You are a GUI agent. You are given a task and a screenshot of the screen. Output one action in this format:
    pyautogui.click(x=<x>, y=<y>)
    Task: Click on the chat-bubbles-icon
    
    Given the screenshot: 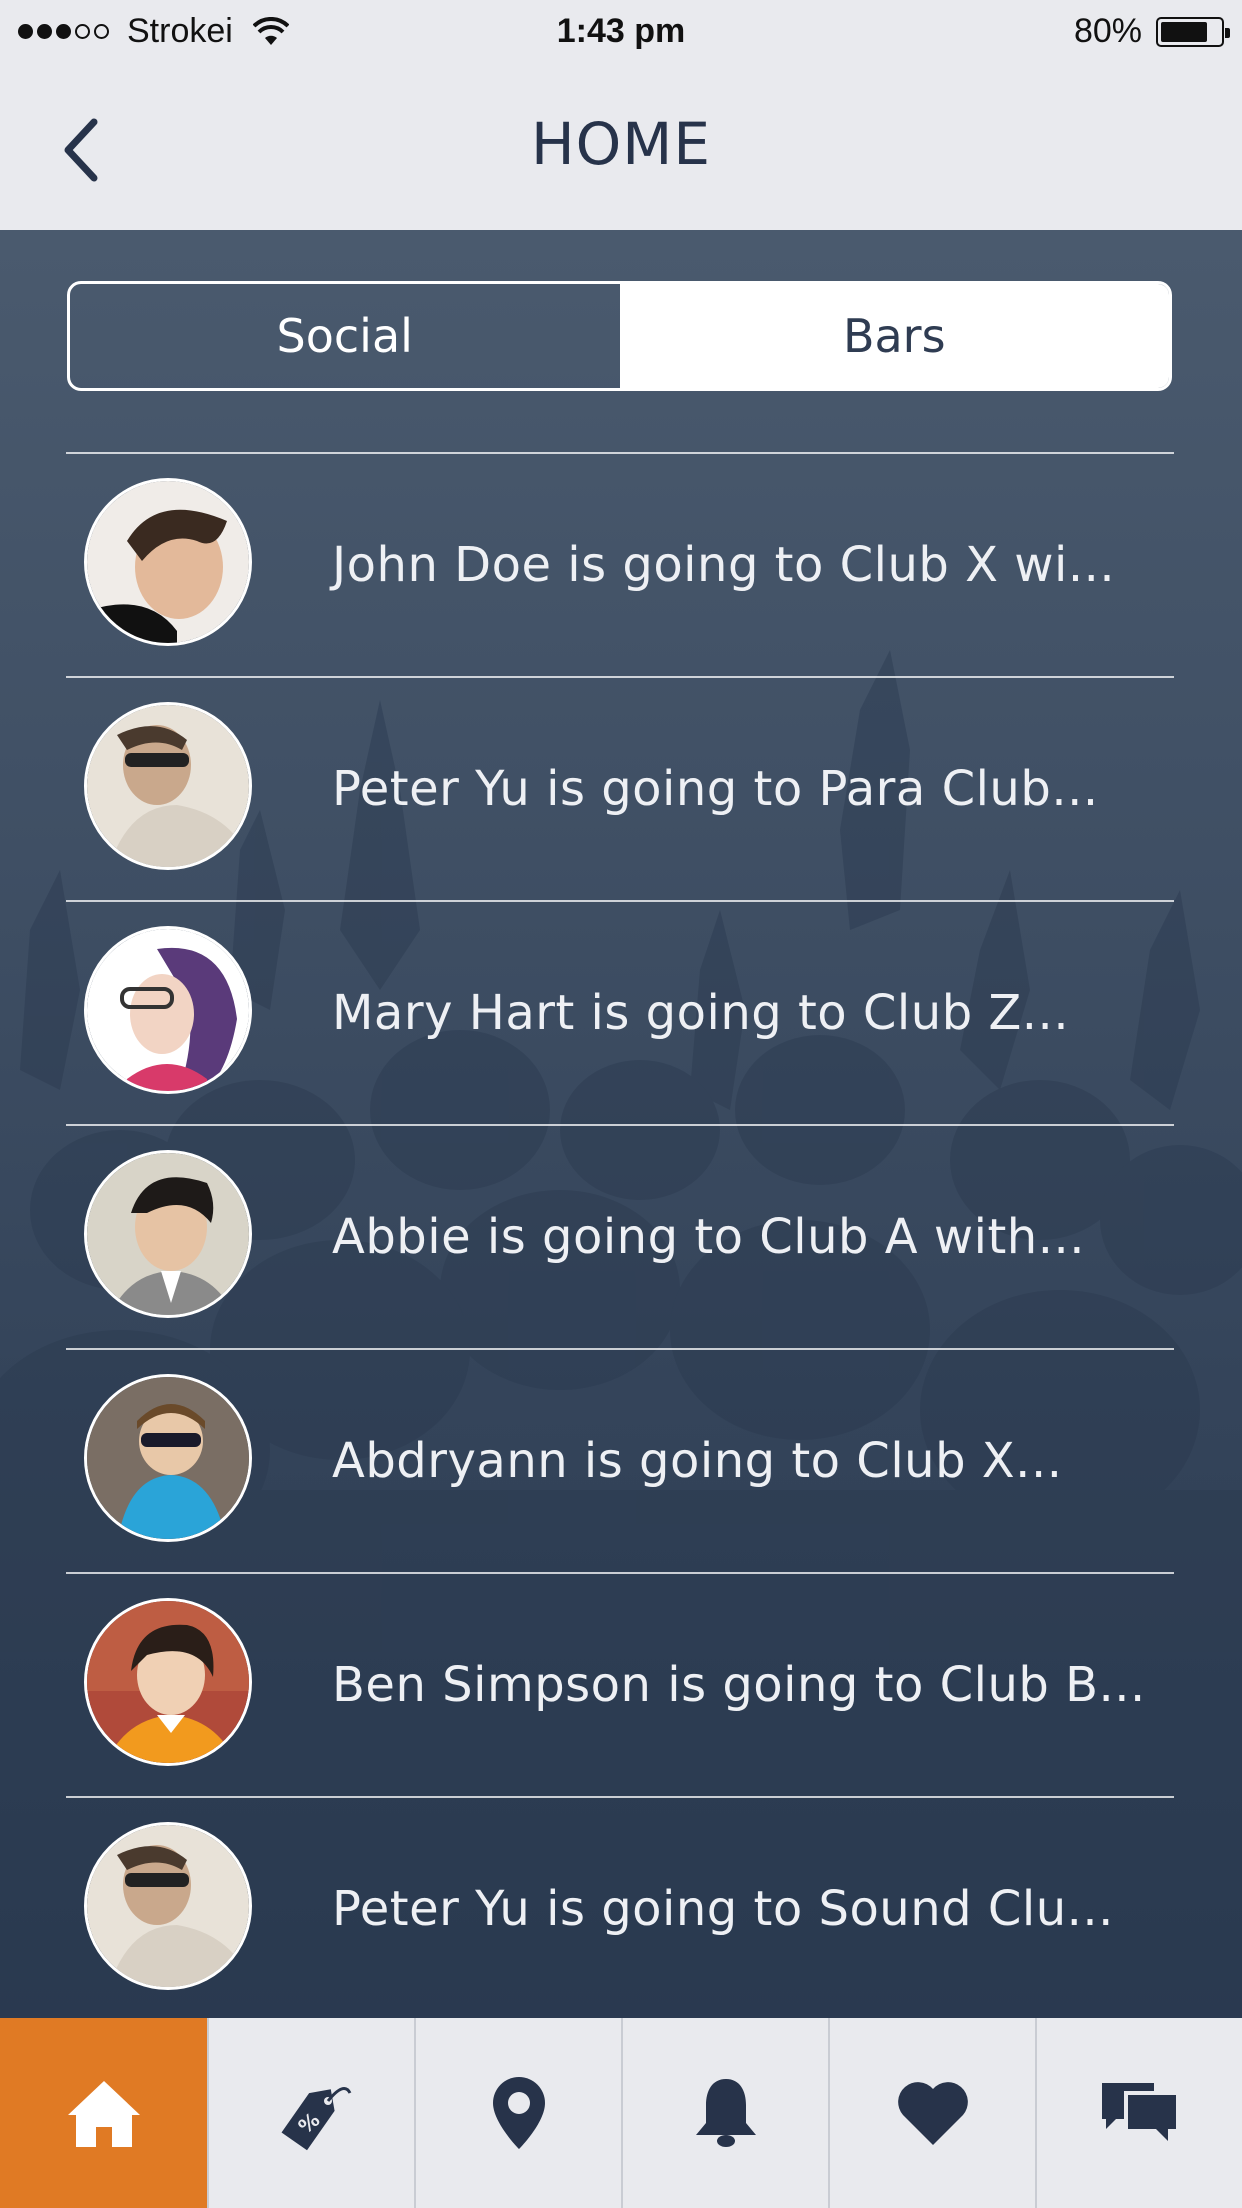 What is the action you would take?
    pyautogui.click(x=1138, y=2112)
    